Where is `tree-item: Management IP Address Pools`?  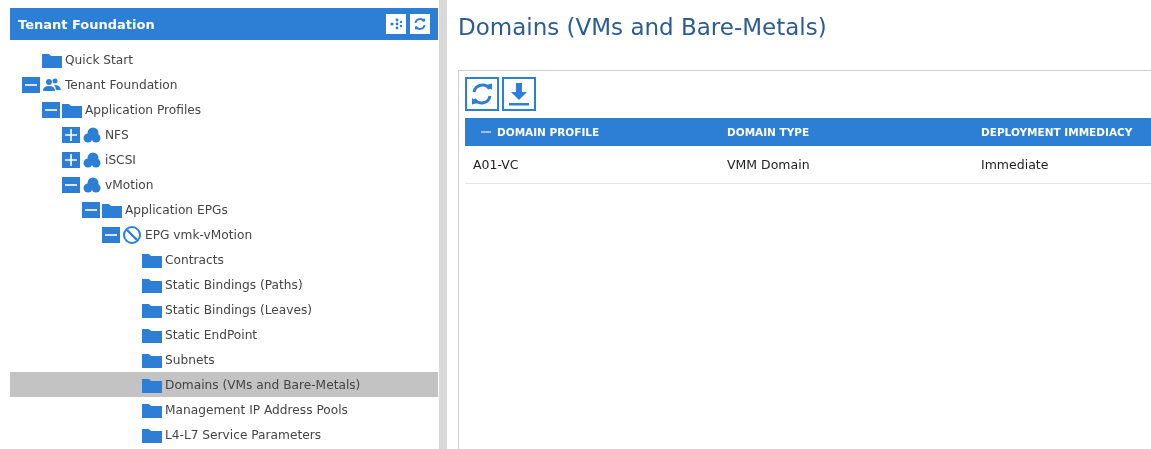 tree-item: Management IP Address Pools is located at coordinates (224, 409).